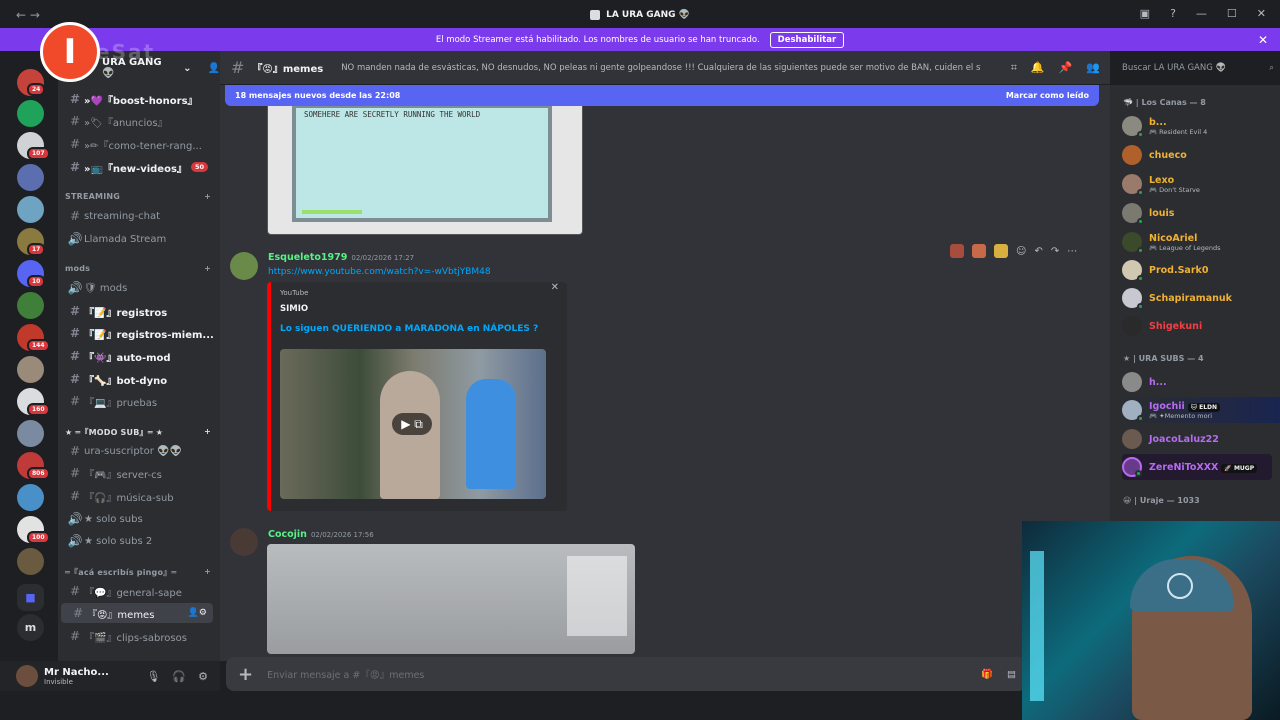  What do you see at coordinates (425, 165) in the screenshot?
I see `attached-image: SOMEHERE ARE SECRETLY RUNNING THE WORLD` at bounding box center [425, 165].